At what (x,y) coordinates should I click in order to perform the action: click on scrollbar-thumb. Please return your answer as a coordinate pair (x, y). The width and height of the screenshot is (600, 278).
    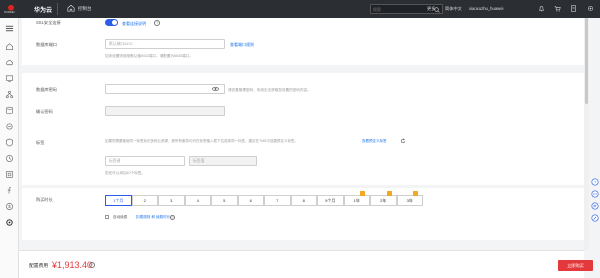
    Looking at the image, I should click on (586, 61).